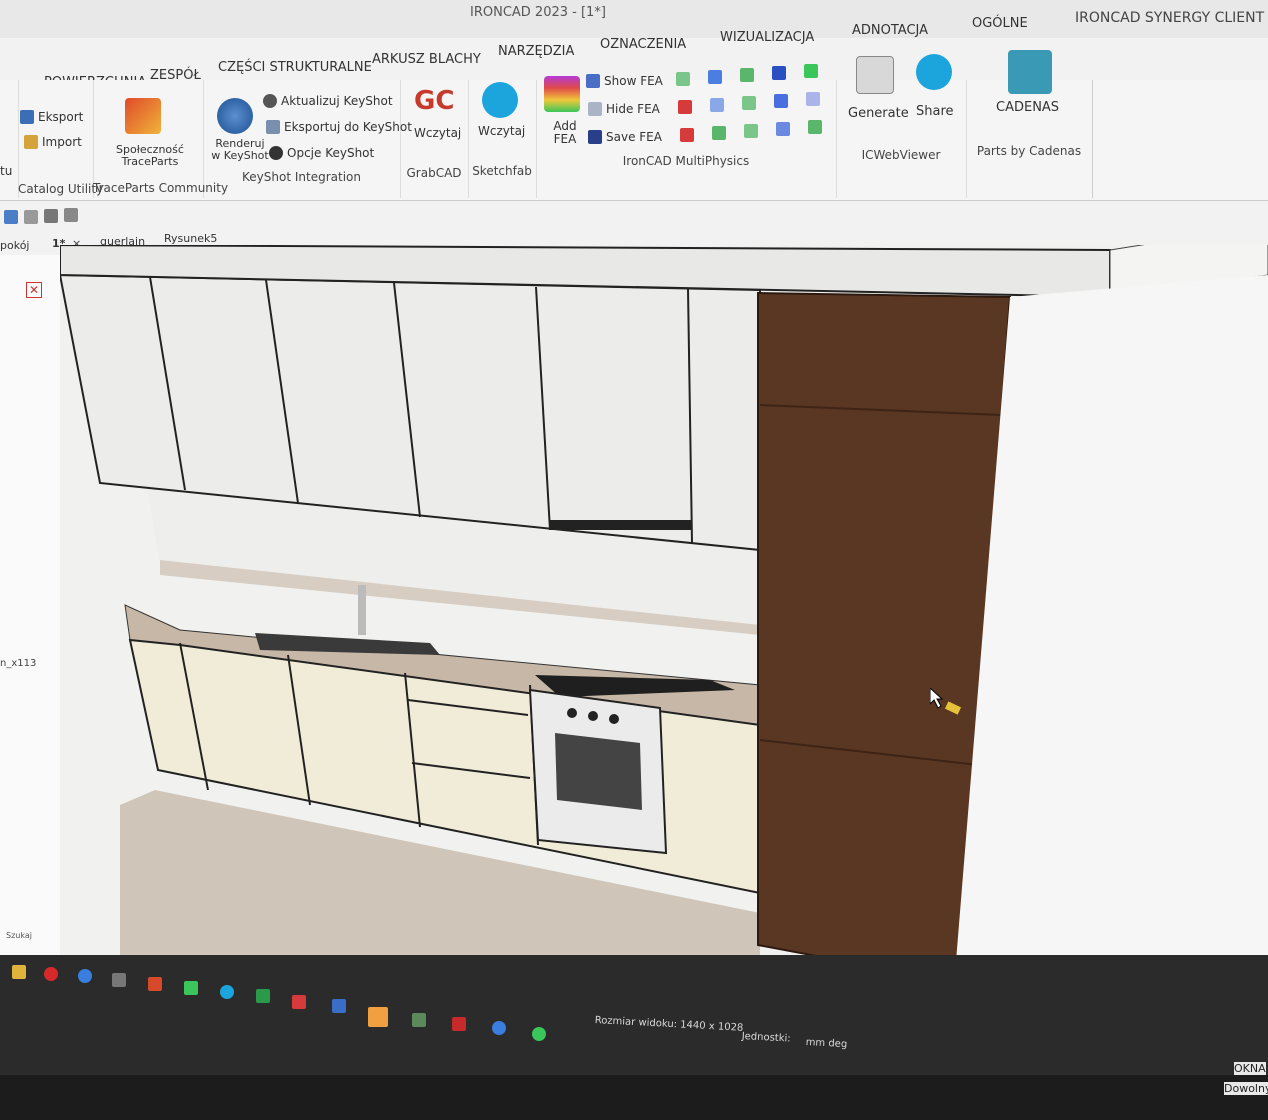 The image size is (1268, 1120). Describe the element at coordinates (624, 109) in the screenshot. I see `hide-fea-button: Hide FEA` at that location.